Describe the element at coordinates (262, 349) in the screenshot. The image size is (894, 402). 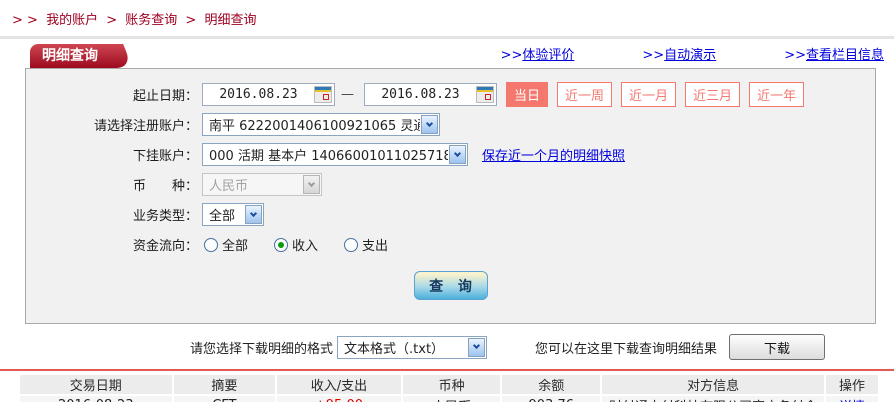
I see `download-format-label: 请您选择下载明细的格式` at that location.